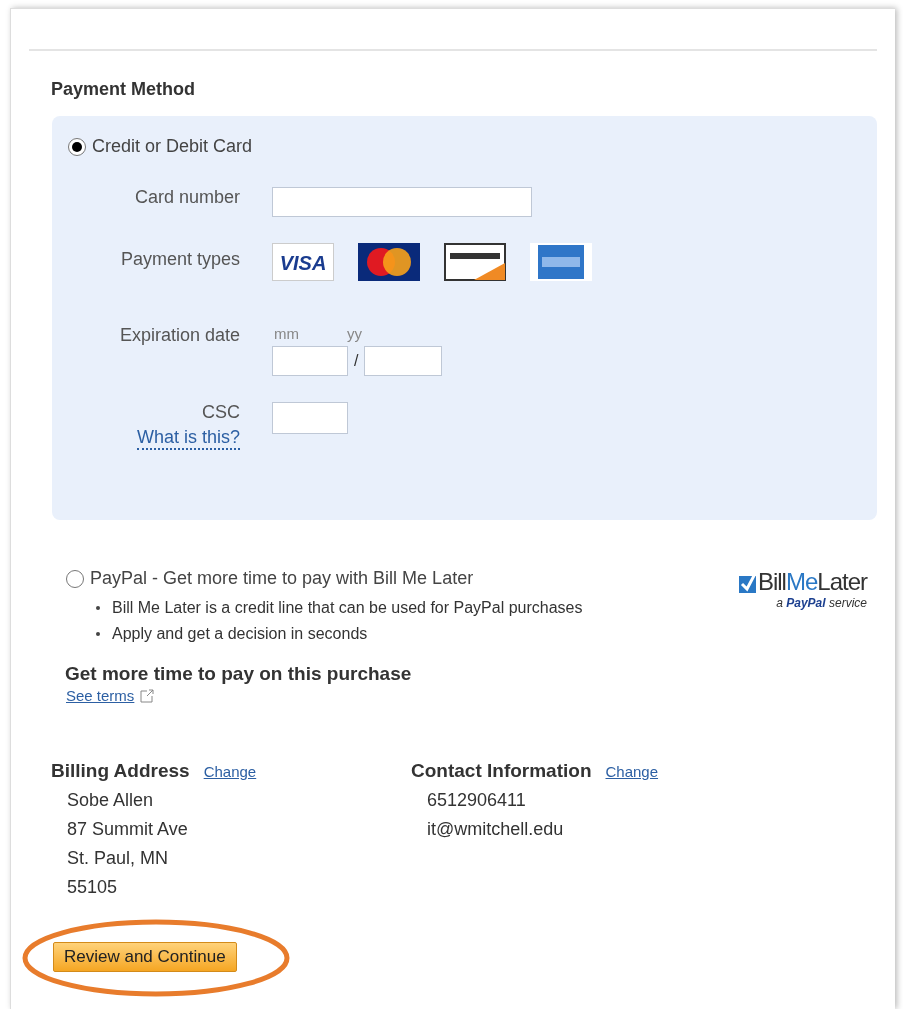 The image size is (903, 1009). What do you see at coordinates (123, 89) in the screenshot?
I see `section-title: Payment Method` at bounding box center [123, 89].